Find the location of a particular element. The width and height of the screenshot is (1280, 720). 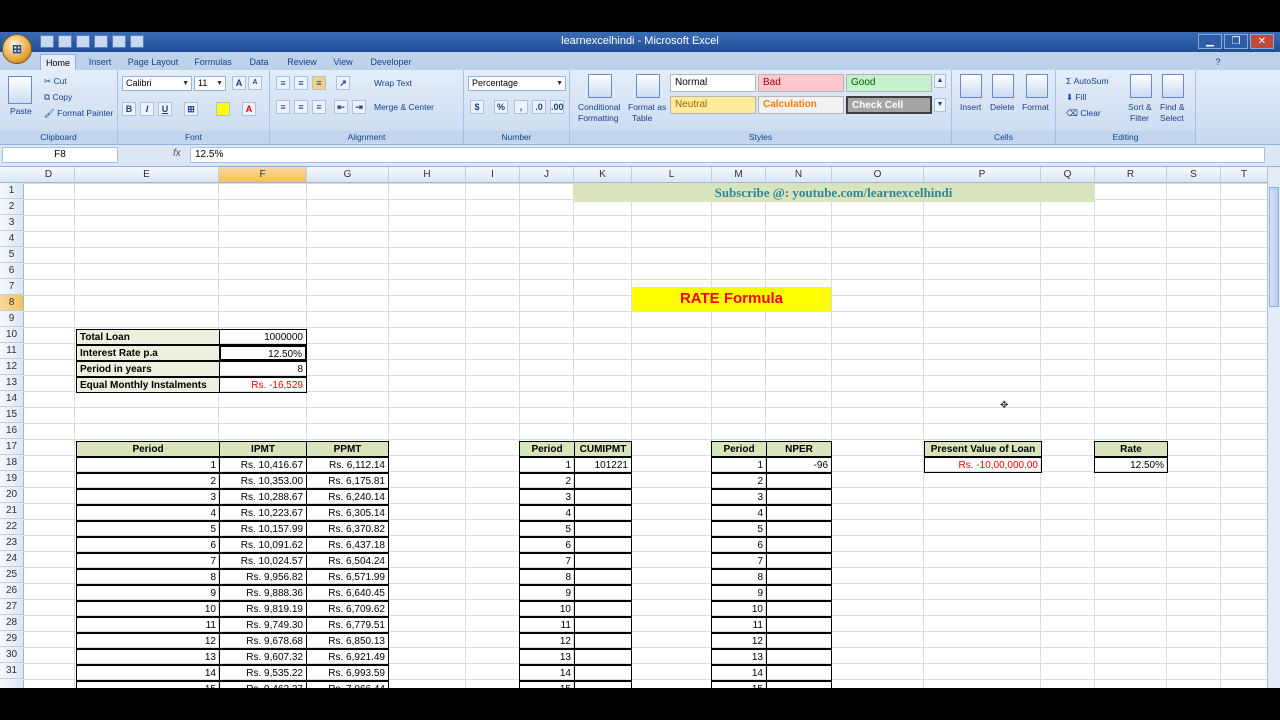

row-header-4: 4 is located at coordinates (11, 239).